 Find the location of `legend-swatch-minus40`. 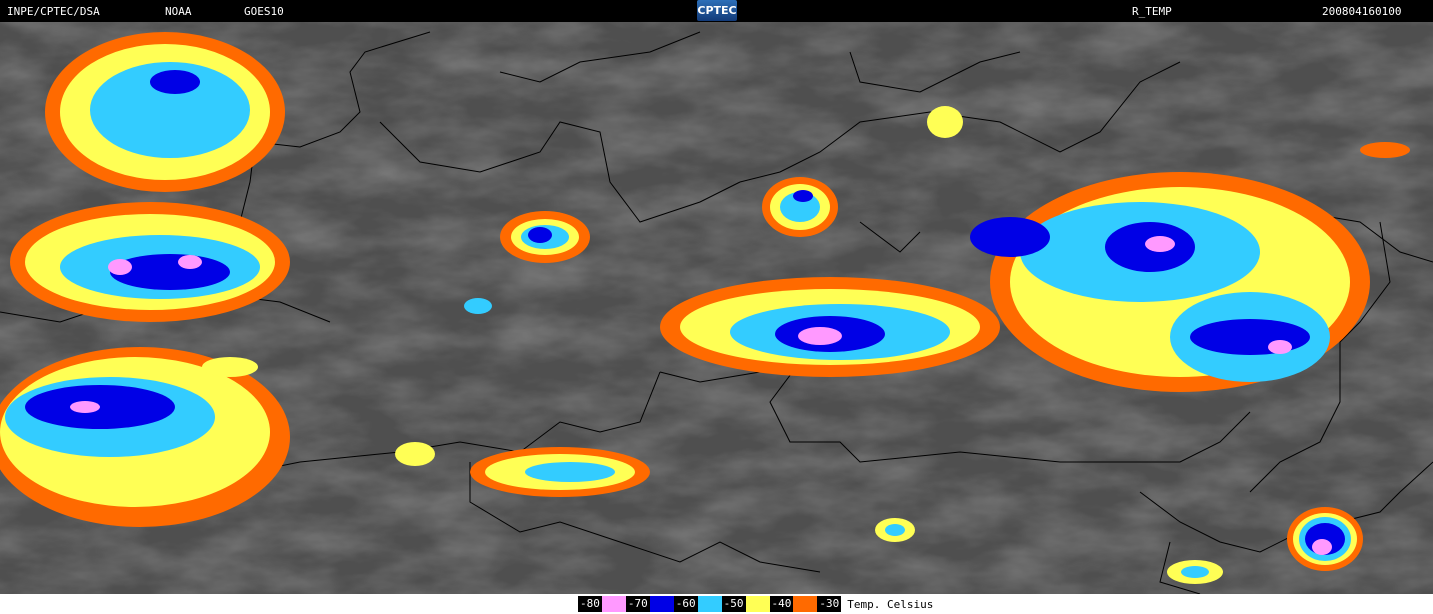

legend-swatch-minus40 is located at coordinates (805, 604).